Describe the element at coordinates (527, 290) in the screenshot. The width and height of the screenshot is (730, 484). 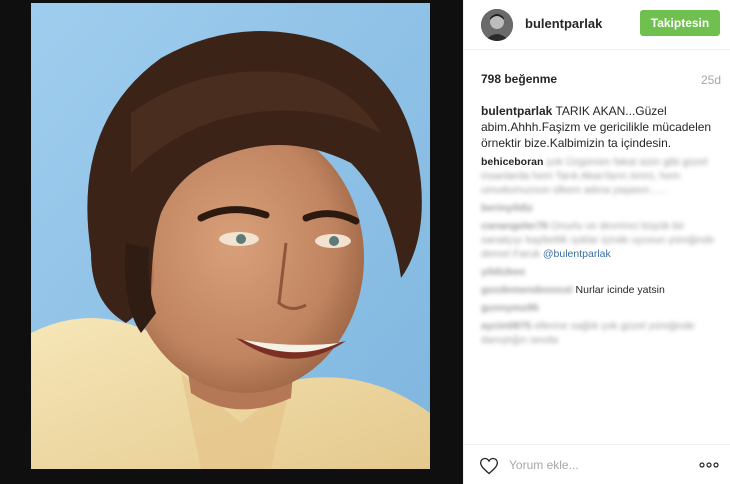
I see `comment-user: gozdemendeoncel` at that location.